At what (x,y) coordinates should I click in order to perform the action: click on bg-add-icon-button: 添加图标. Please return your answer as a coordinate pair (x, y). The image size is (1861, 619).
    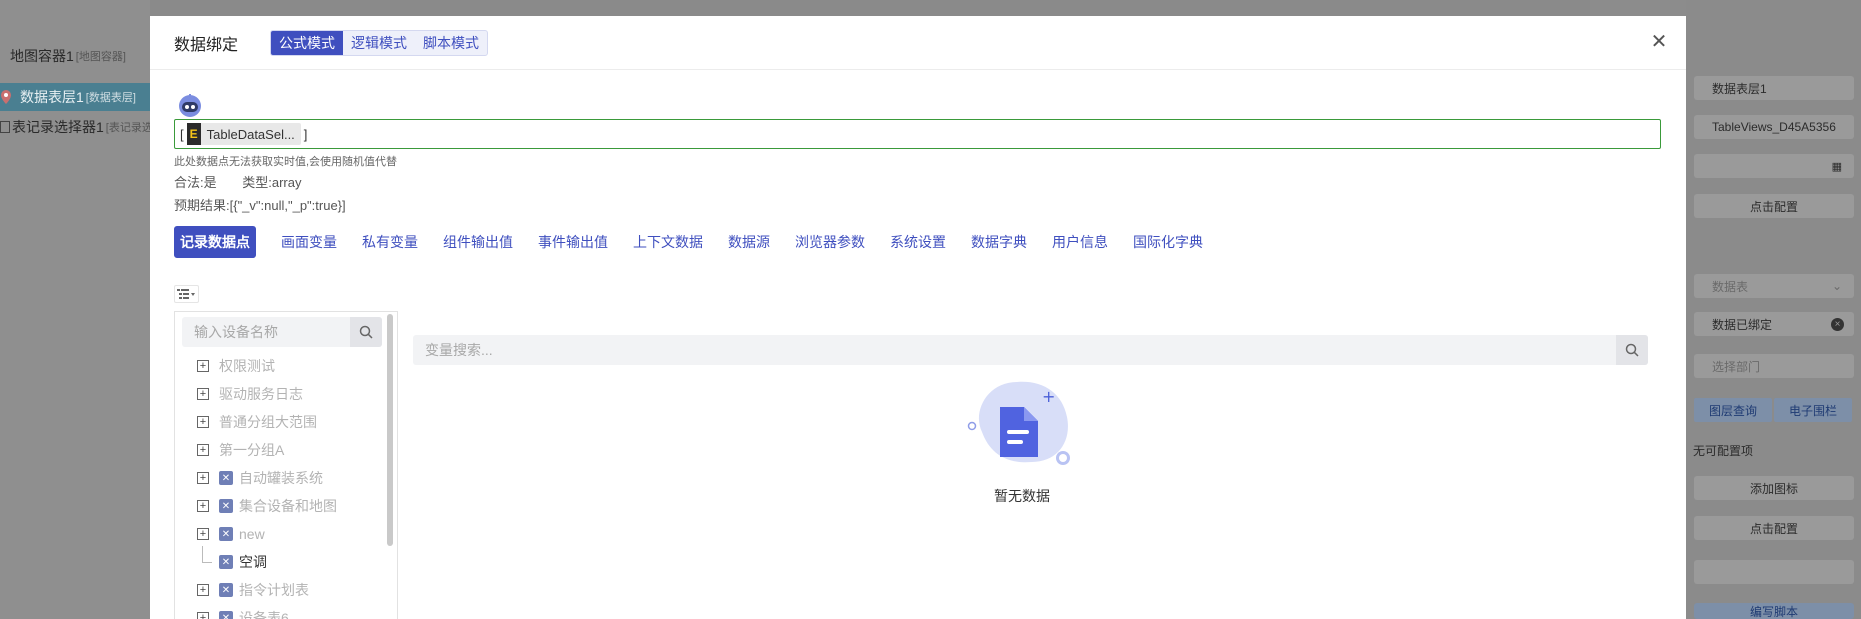
    Looking at the image, I should click on (1774, 488).